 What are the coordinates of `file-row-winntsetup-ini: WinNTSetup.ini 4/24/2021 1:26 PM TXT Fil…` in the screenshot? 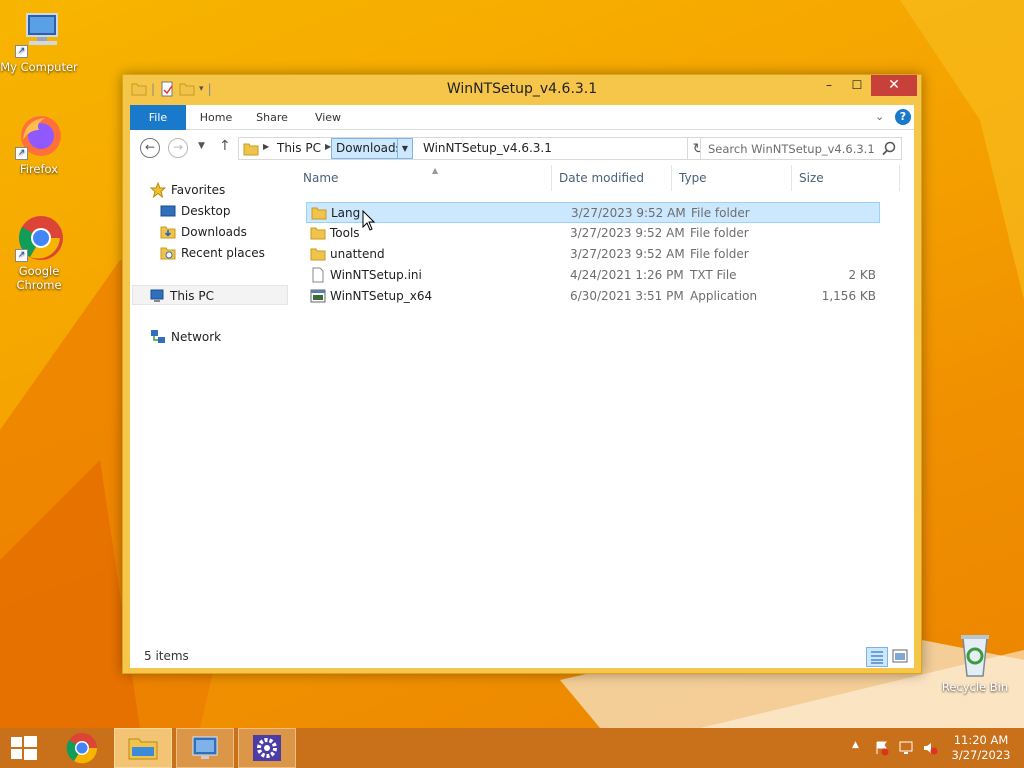 It's located at (593, 275).